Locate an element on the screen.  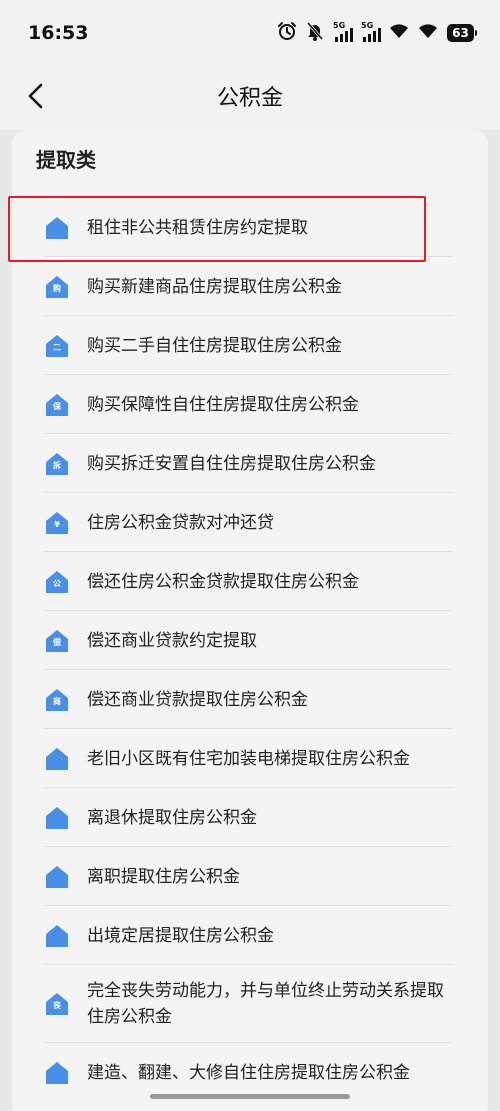
icon-glyph: ¥ is located at coordinates (57, 524).